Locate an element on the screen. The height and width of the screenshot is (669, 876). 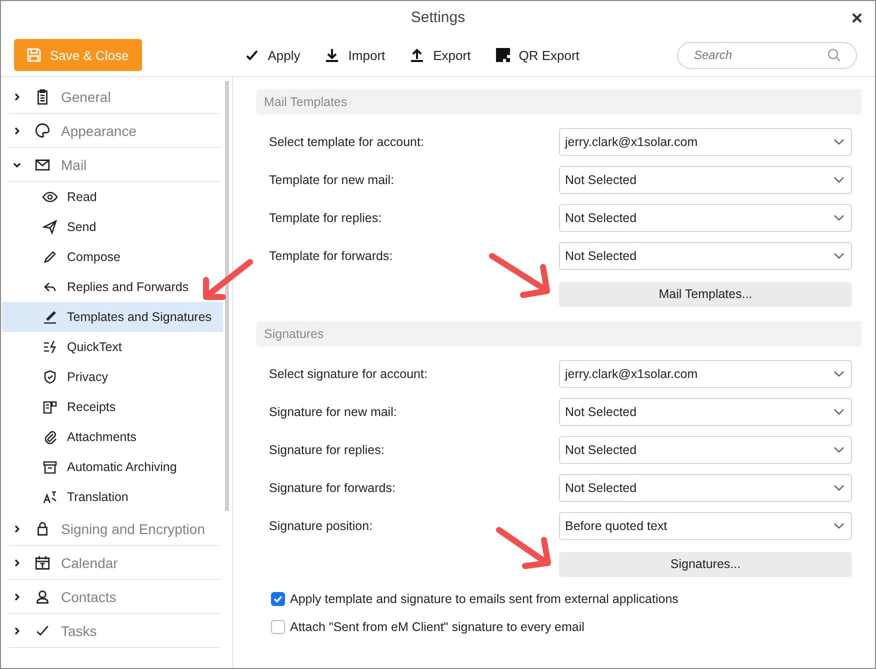
sidebar-group: Calendar is located at coordinates (114, 563).